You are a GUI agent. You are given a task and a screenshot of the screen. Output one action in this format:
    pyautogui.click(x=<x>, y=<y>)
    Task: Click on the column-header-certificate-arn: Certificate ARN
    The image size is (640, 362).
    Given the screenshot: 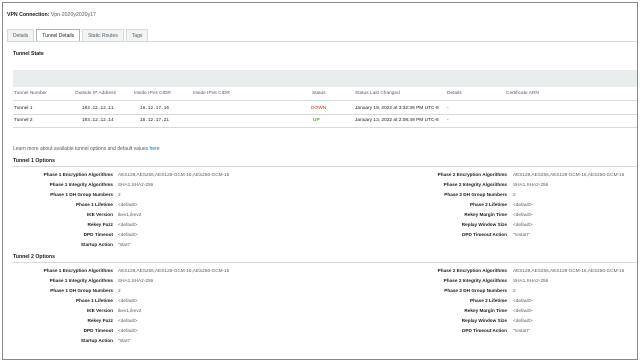 What is the action you would take?
    pyautogui.click(x=522, y=93)
    